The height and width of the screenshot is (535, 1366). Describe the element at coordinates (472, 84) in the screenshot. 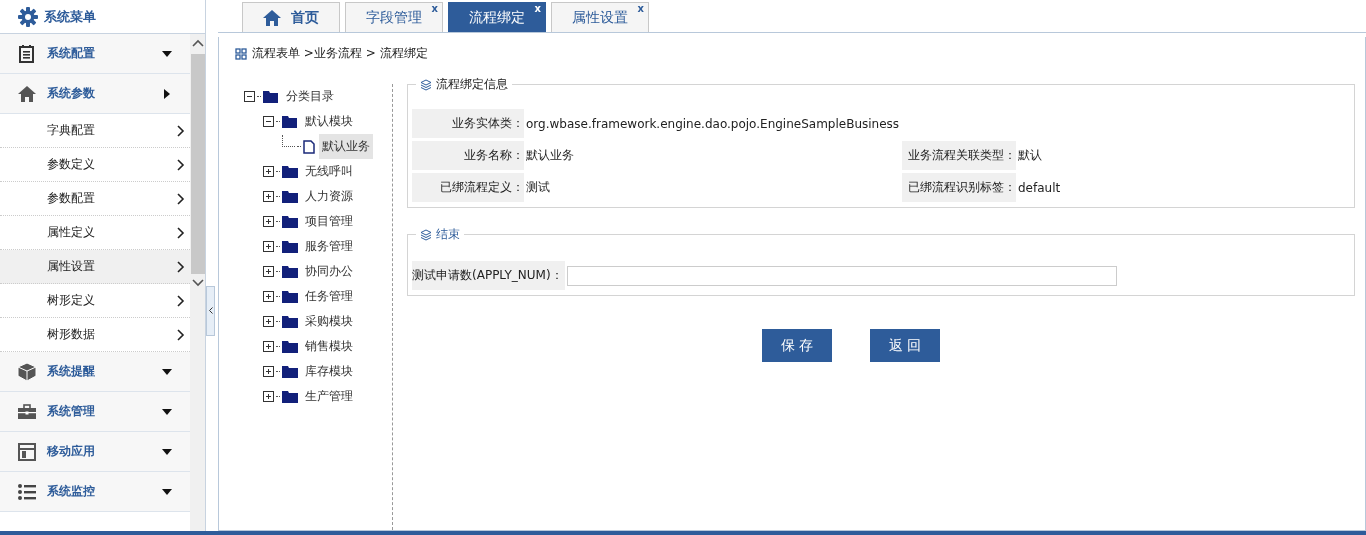

I see `section-title: 流程绑定信息` at that location.